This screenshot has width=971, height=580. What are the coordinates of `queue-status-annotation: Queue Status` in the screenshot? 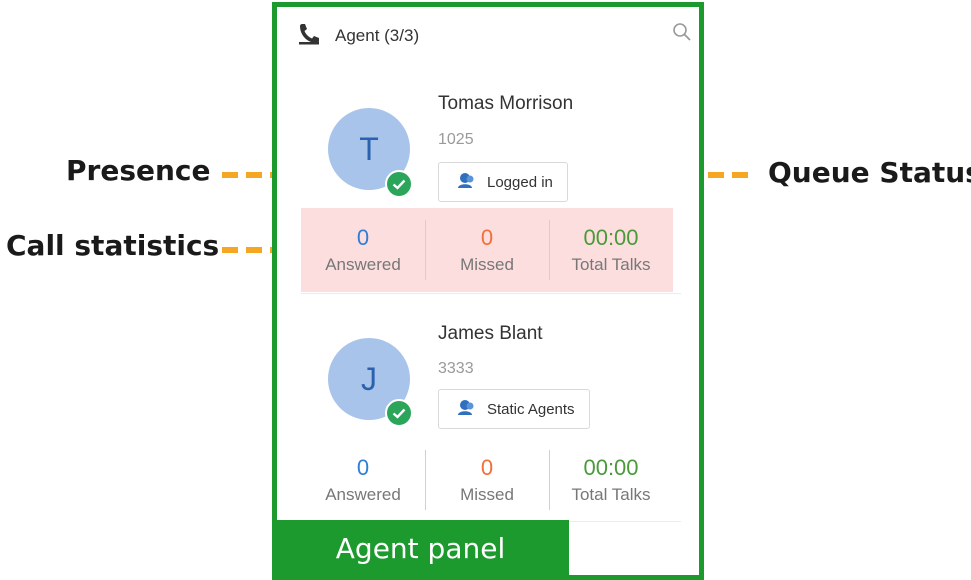 It's located at (869, 172).